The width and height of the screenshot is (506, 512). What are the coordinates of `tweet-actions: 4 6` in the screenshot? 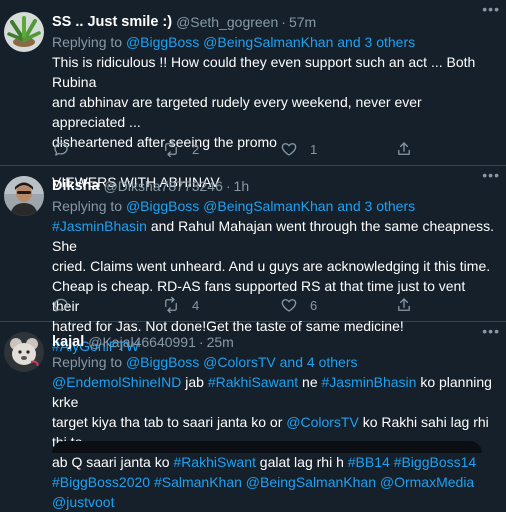 It's located at (257, 305).